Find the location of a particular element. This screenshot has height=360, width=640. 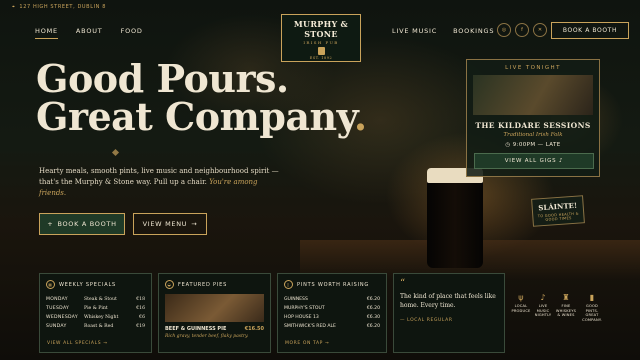

hero-line-1: Good Pours. is located at coordinates (162, 78).